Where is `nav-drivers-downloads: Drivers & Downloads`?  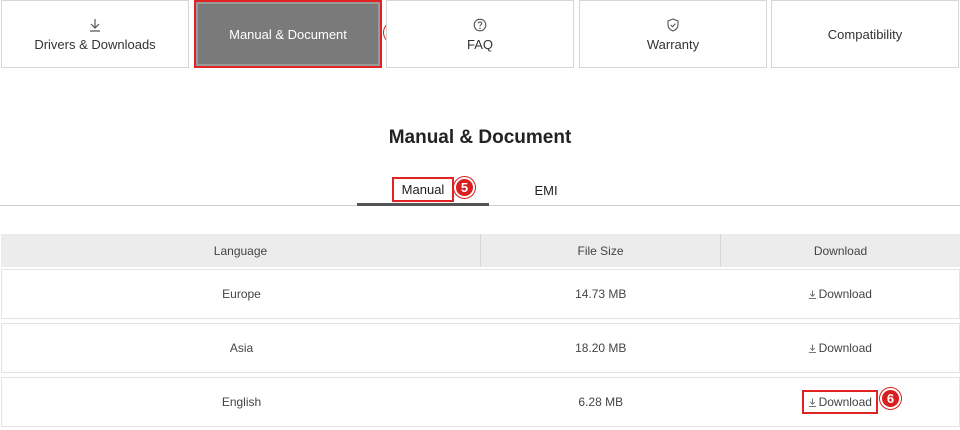 nav-drivers-downloads: Drivers & Downloads is located at coordinates (95, 34).